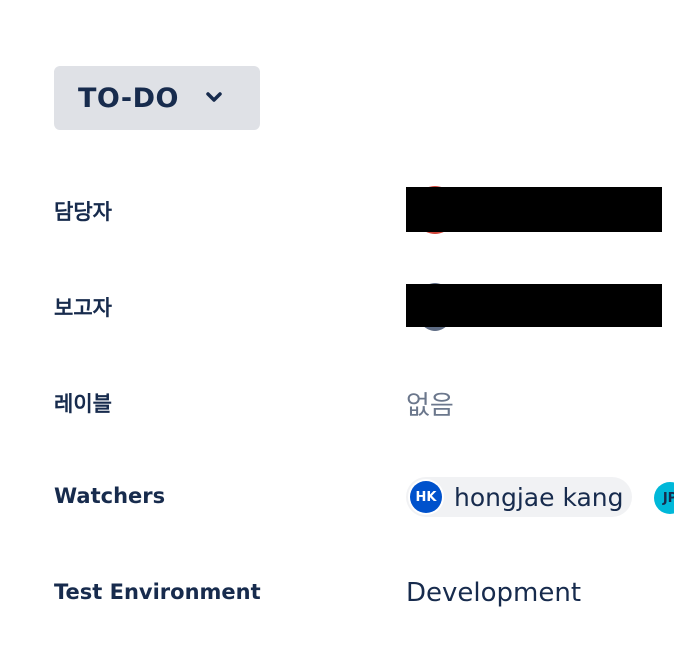  Describe the element at coordinates (539, 497) in the screenshot. I see `watcher-name: hongjae kang` at that location.